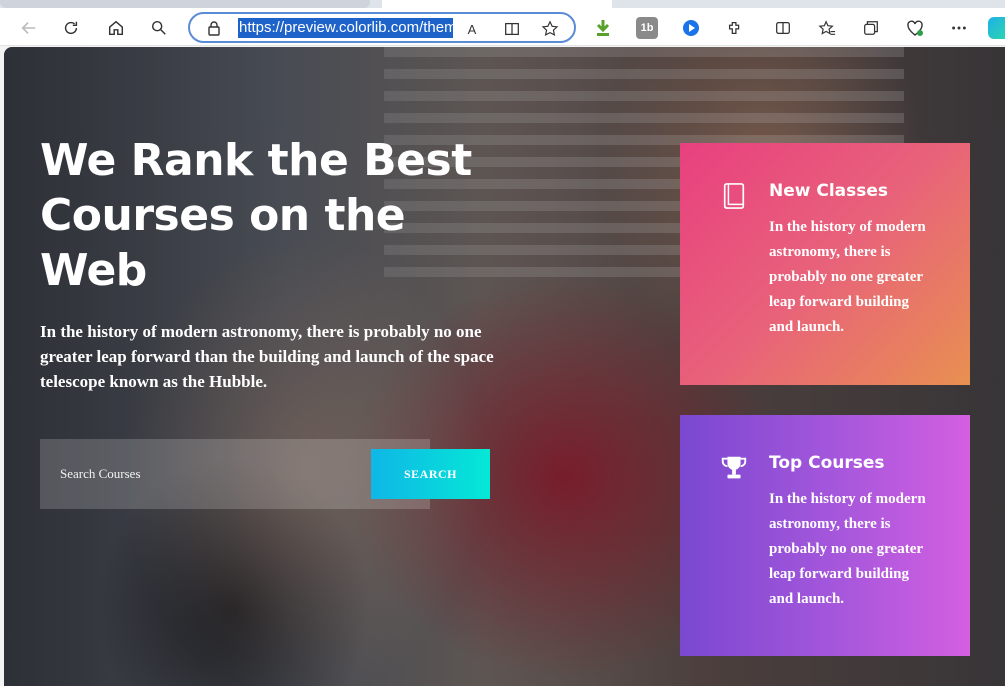 Image resolution: width=1005 pixels, height=686 pixels. I want to click on search-icon, so click(159, 28).